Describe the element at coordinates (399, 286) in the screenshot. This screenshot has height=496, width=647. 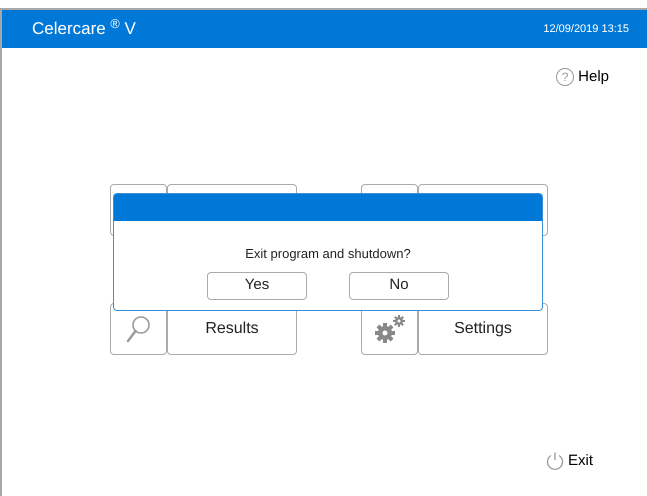
I see `dialog-button: No` at that location.